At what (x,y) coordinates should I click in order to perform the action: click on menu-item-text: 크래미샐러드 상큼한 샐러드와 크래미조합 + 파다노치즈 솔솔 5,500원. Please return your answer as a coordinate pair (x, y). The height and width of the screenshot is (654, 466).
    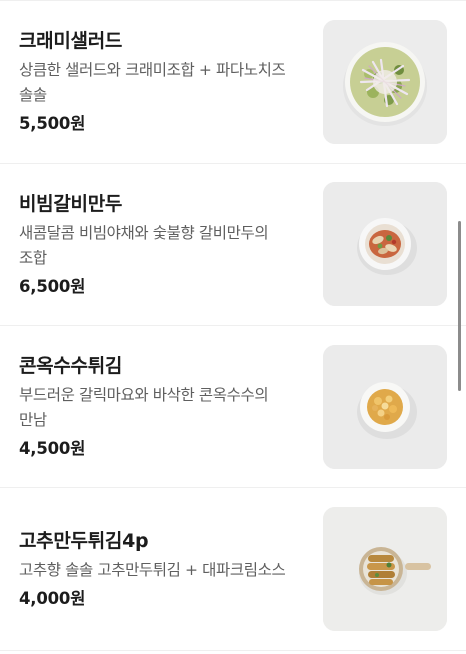
    Looking at the image, I should click on (164, 82).